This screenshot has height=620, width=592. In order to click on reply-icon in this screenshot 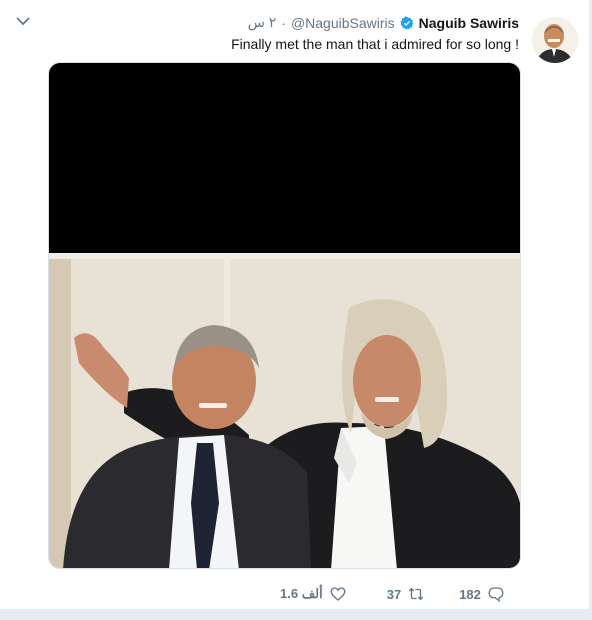, I will do `click(496, 595)`.